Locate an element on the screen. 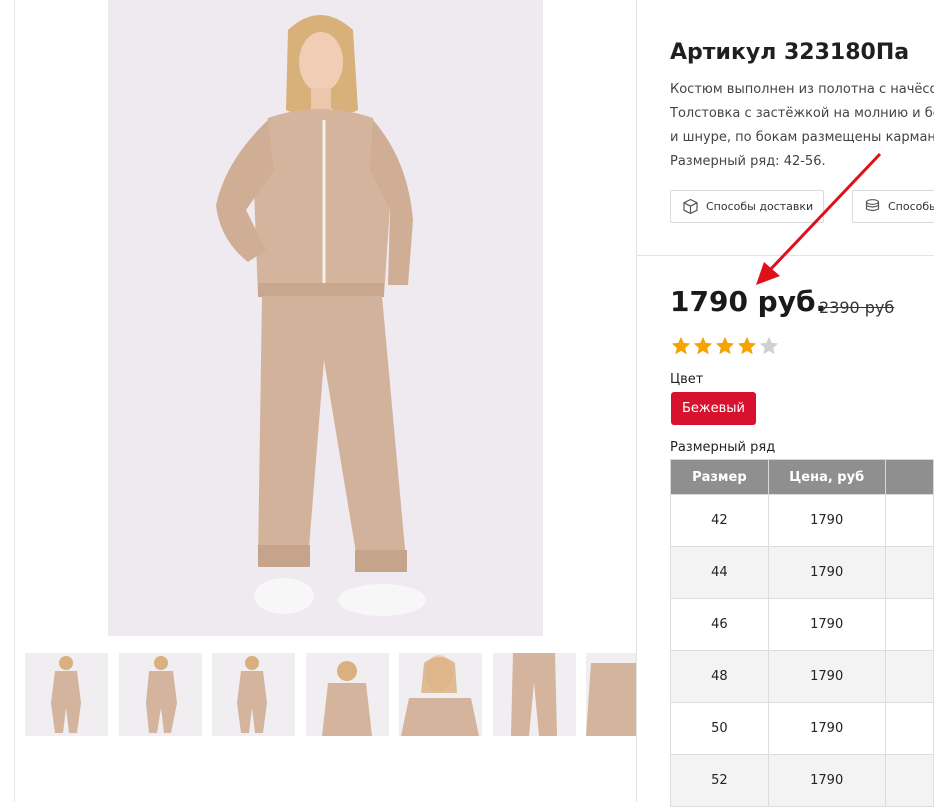 The width and height of the screenshot is (934, 807). thumbnail-strip is located at coordinates (330, 694).